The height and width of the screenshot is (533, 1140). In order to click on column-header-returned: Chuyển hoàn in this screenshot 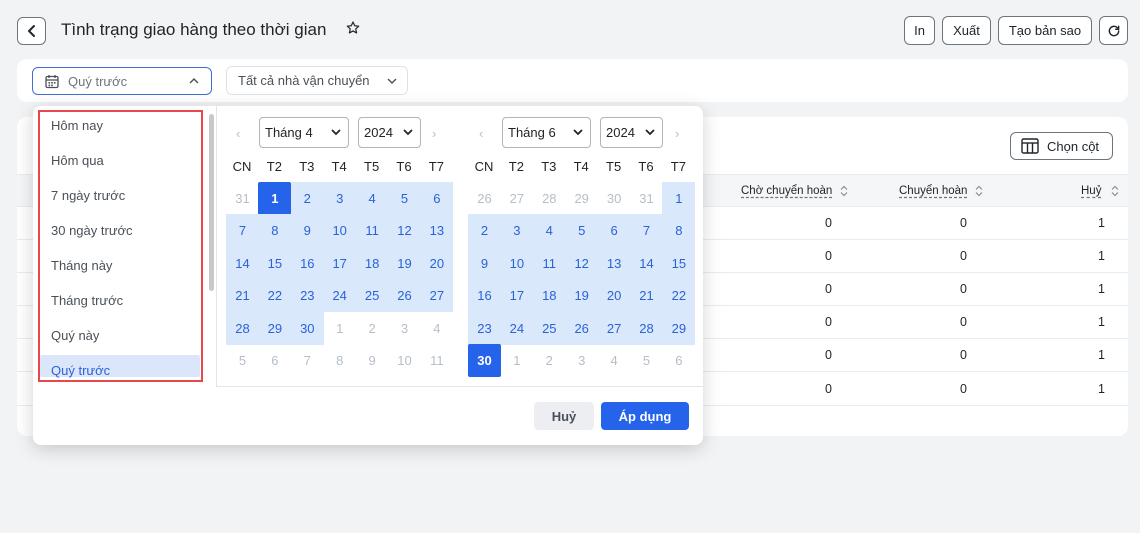, I will do `click(933, 191)`.